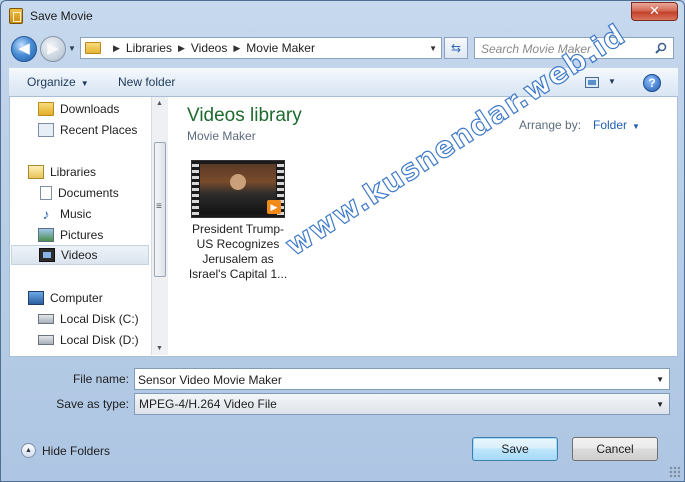 Image resolution: width=685 pixels, height=482 pixels. I want to click on sidebar-item-pictures: Pictures, so click(94, 235).